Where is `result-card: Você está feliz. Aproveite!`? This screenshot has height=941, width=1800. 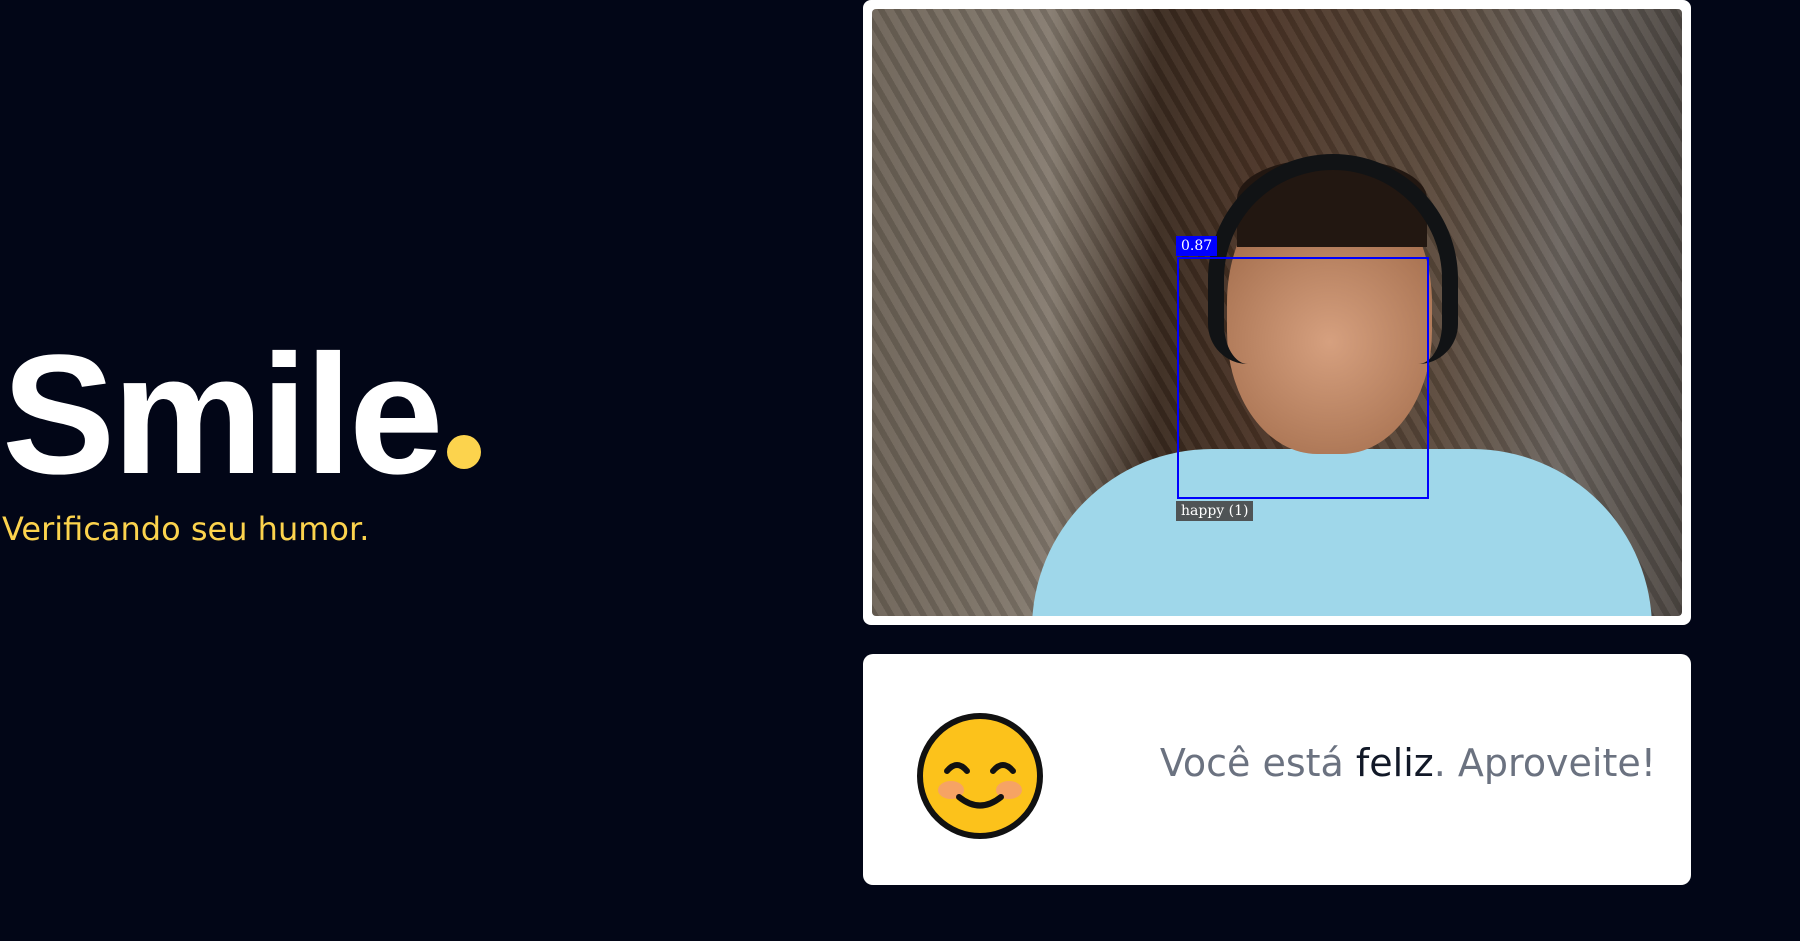 result-card: Você está feliz. Aproveite! is located at coordinates (1277, 769).